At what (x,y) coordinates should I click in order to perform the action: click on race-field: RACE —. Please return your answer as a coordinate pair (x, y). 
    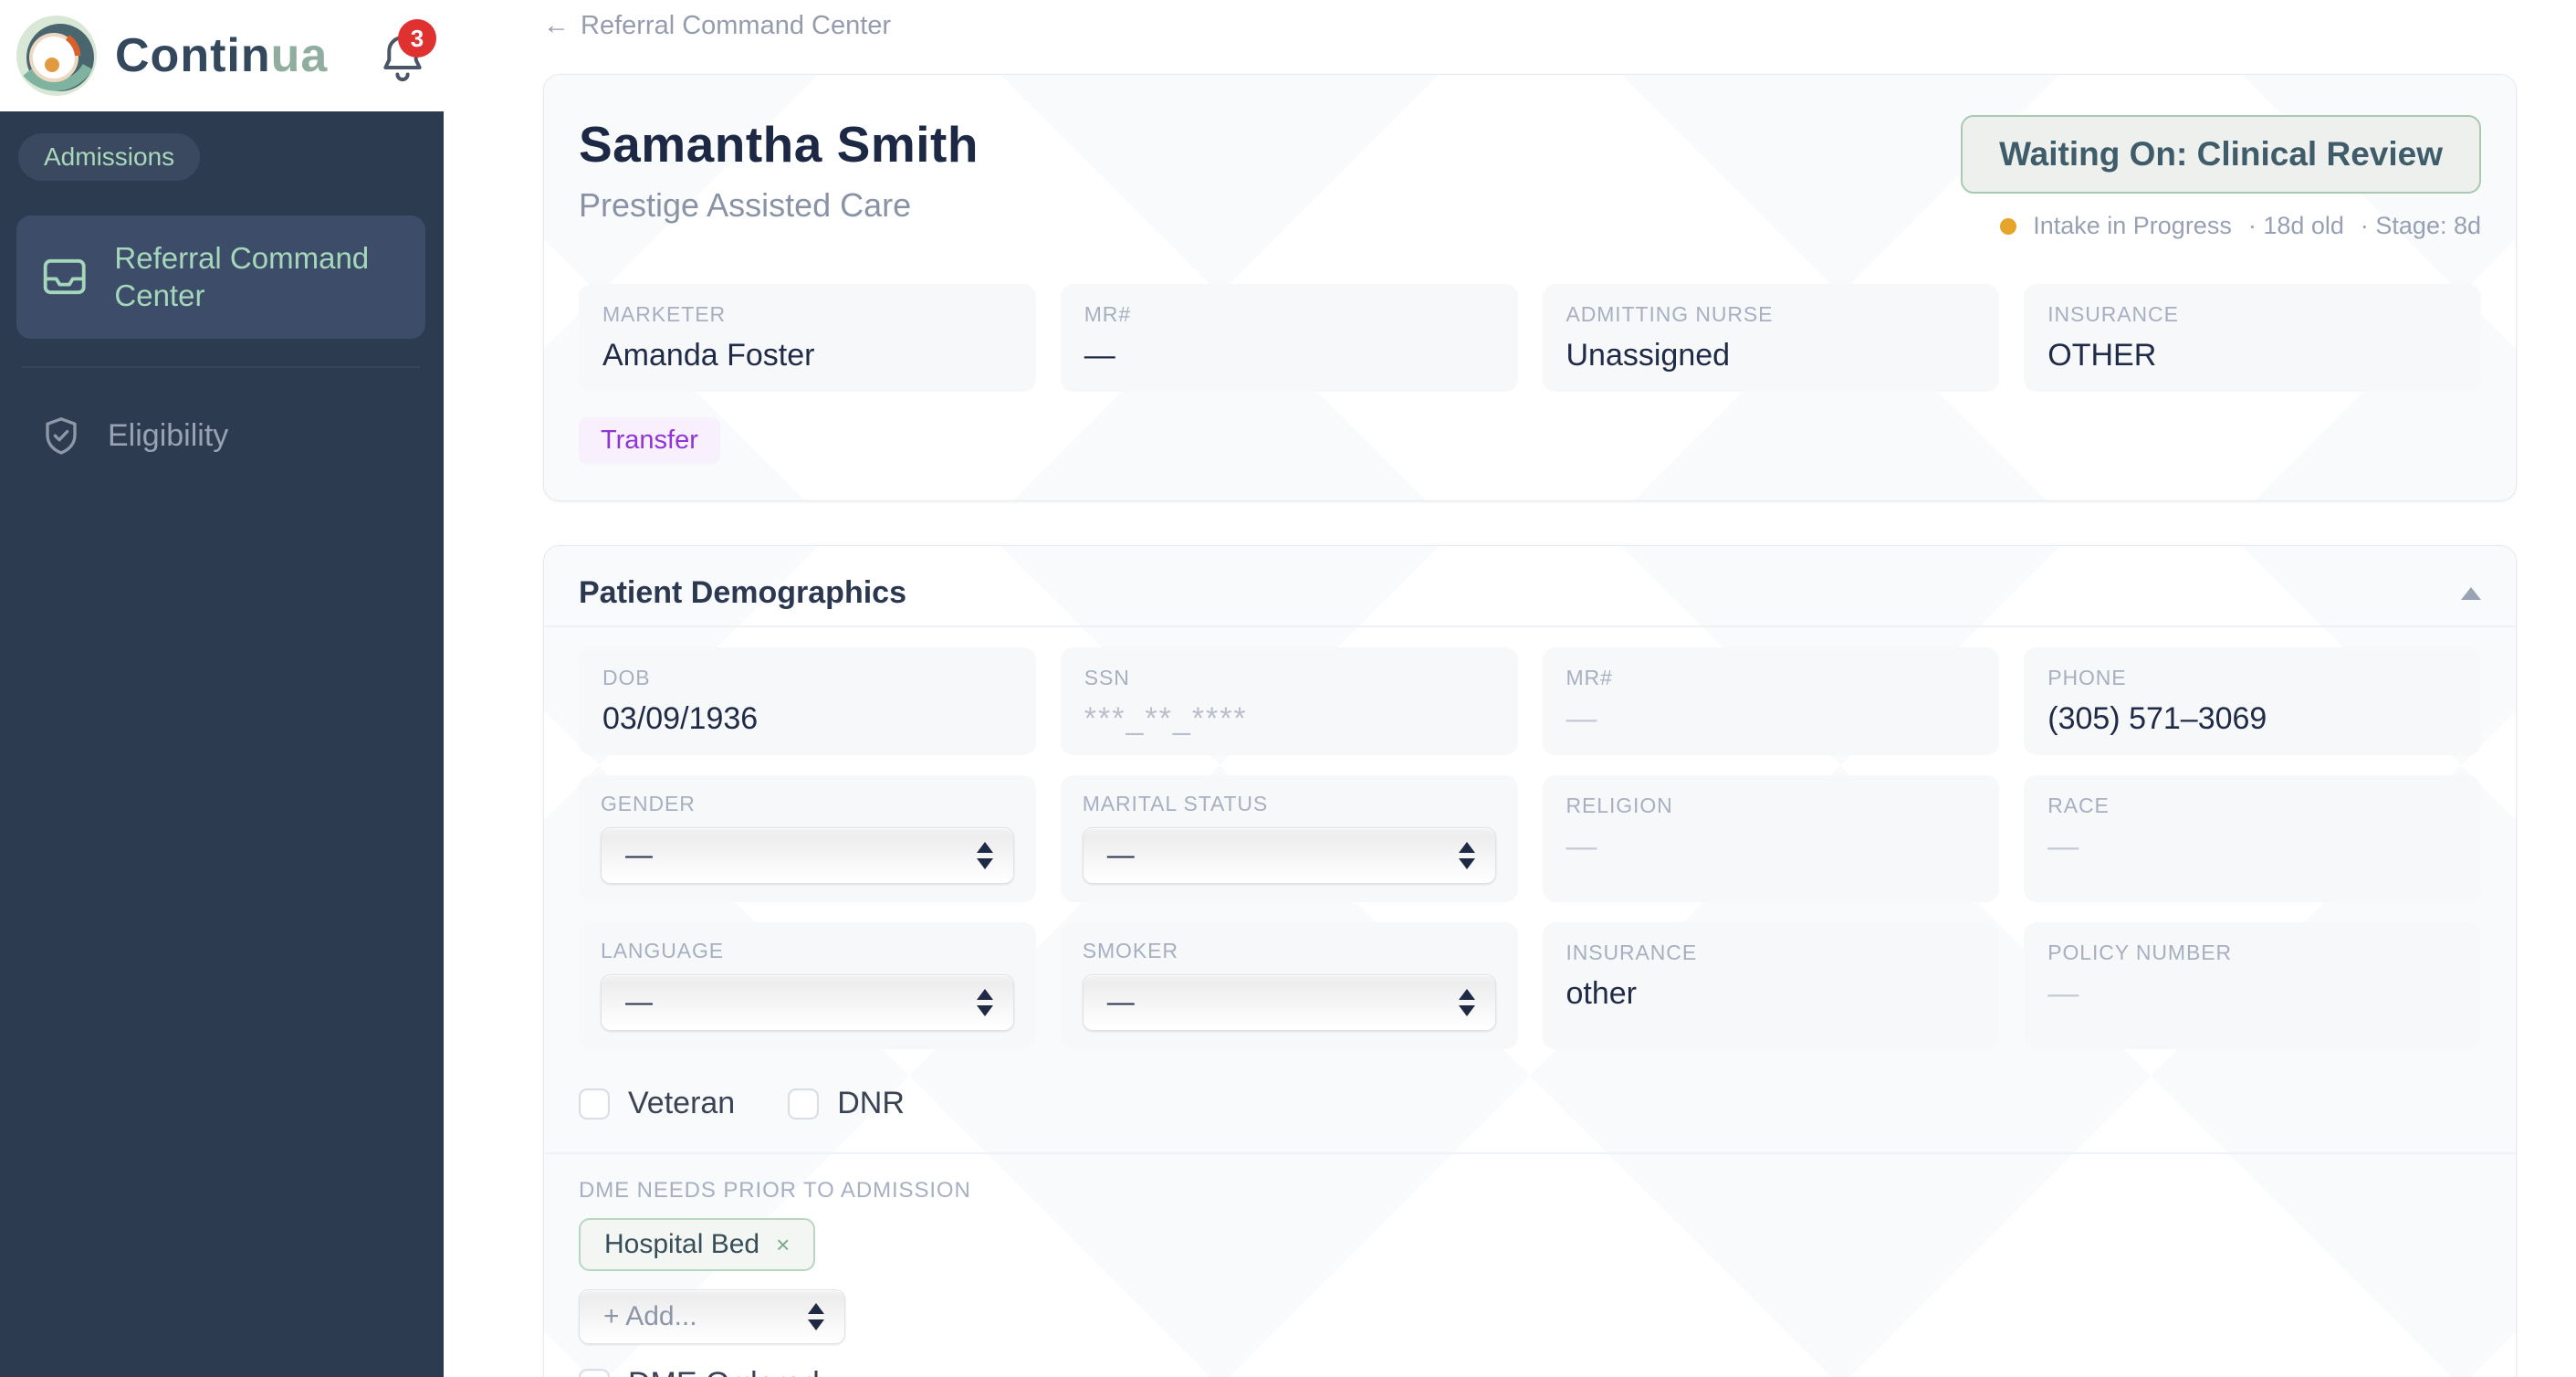
    Looking at the image, I should click on (2252, 838).